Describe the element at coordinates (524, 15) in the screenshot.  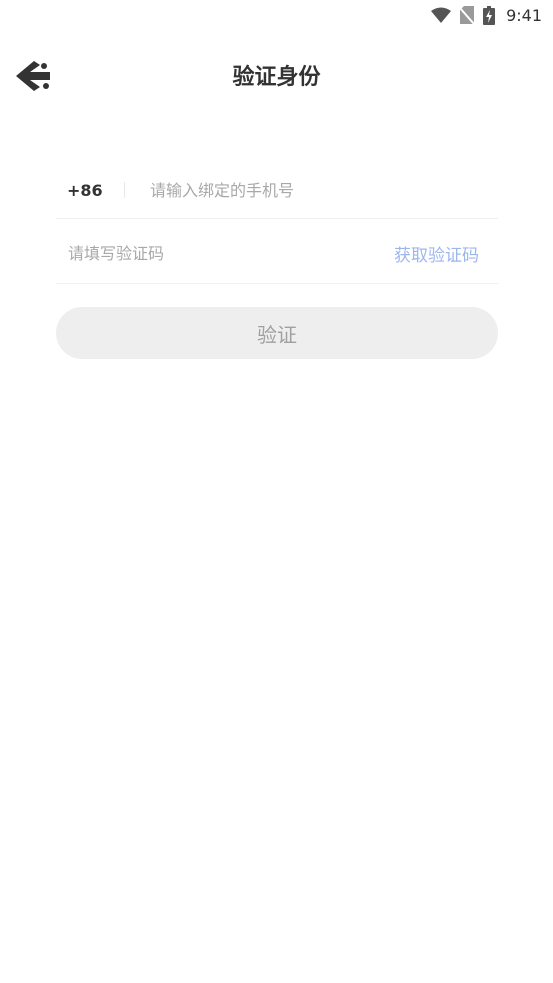
I see `status-time: 9:41` at that location.